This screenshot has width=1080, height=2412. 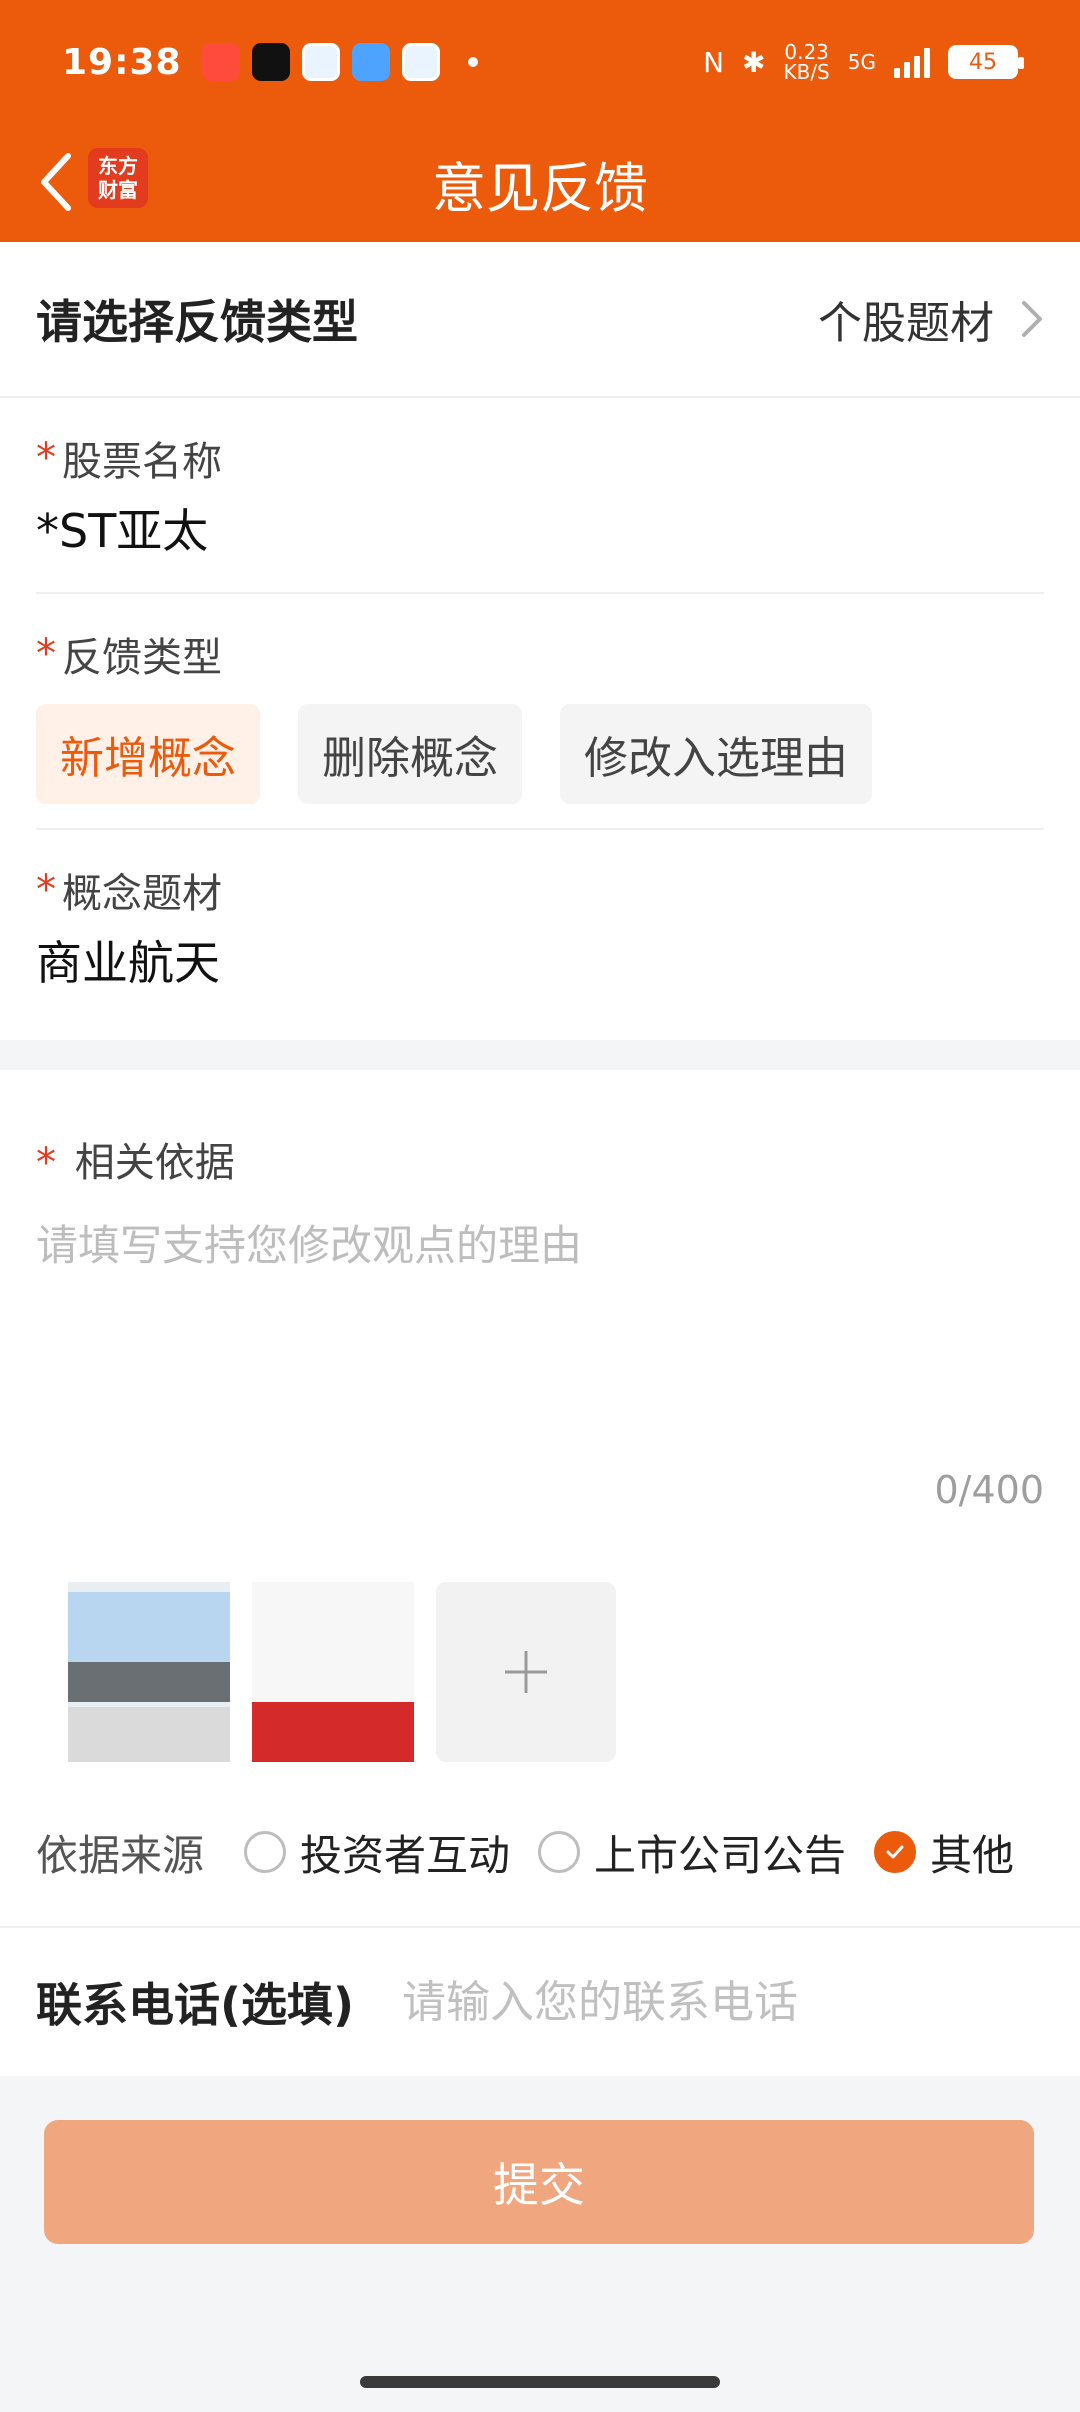 I want to click on source-row: 依据来源 投资者互动 上市公司公告 其他, so click(x=540, y=1832).